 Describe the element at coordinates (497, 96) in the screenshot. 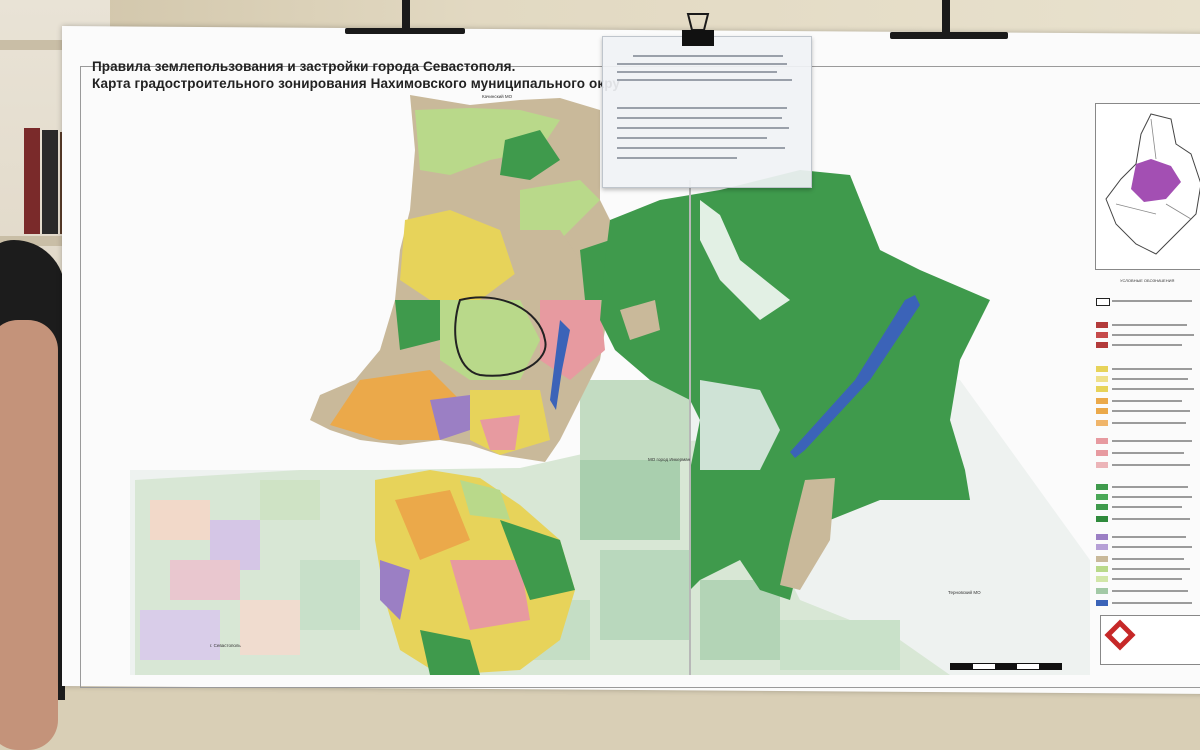

I see `place-label-north: Качинский МО` at that location.